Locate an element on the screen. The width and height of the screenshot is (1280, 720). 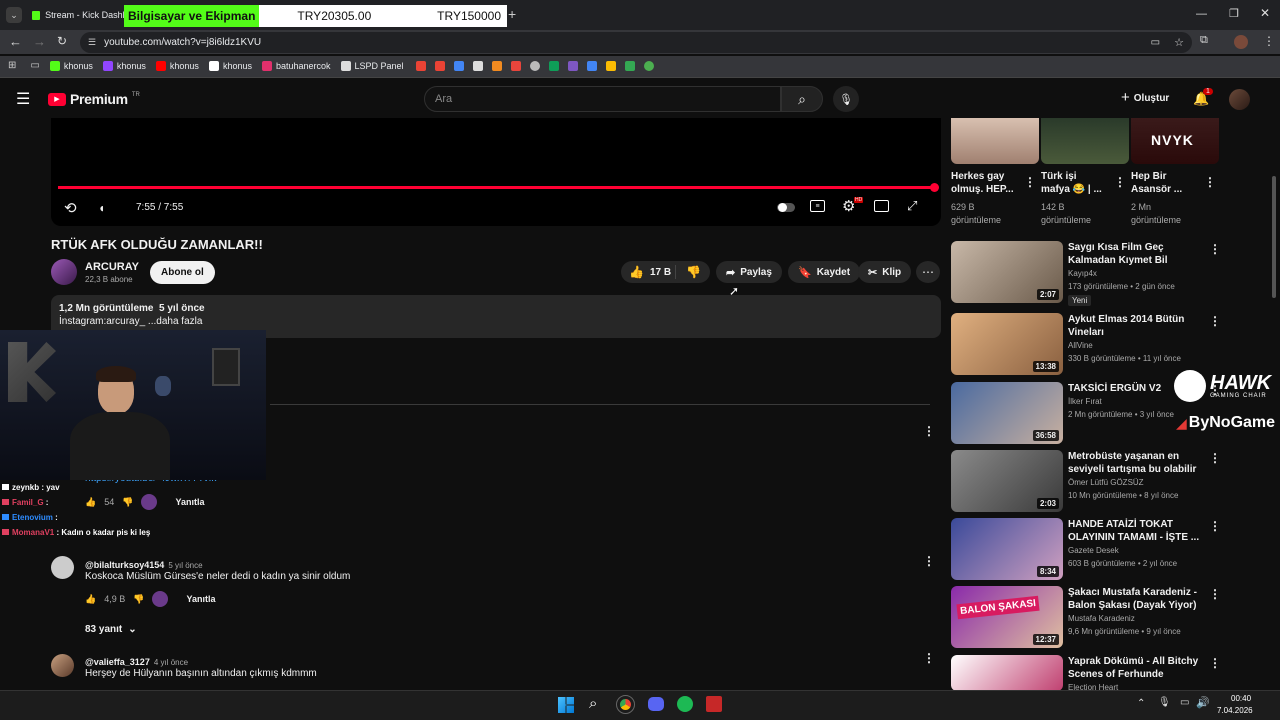
search-input: Ara is located at coordinates (443, 99).